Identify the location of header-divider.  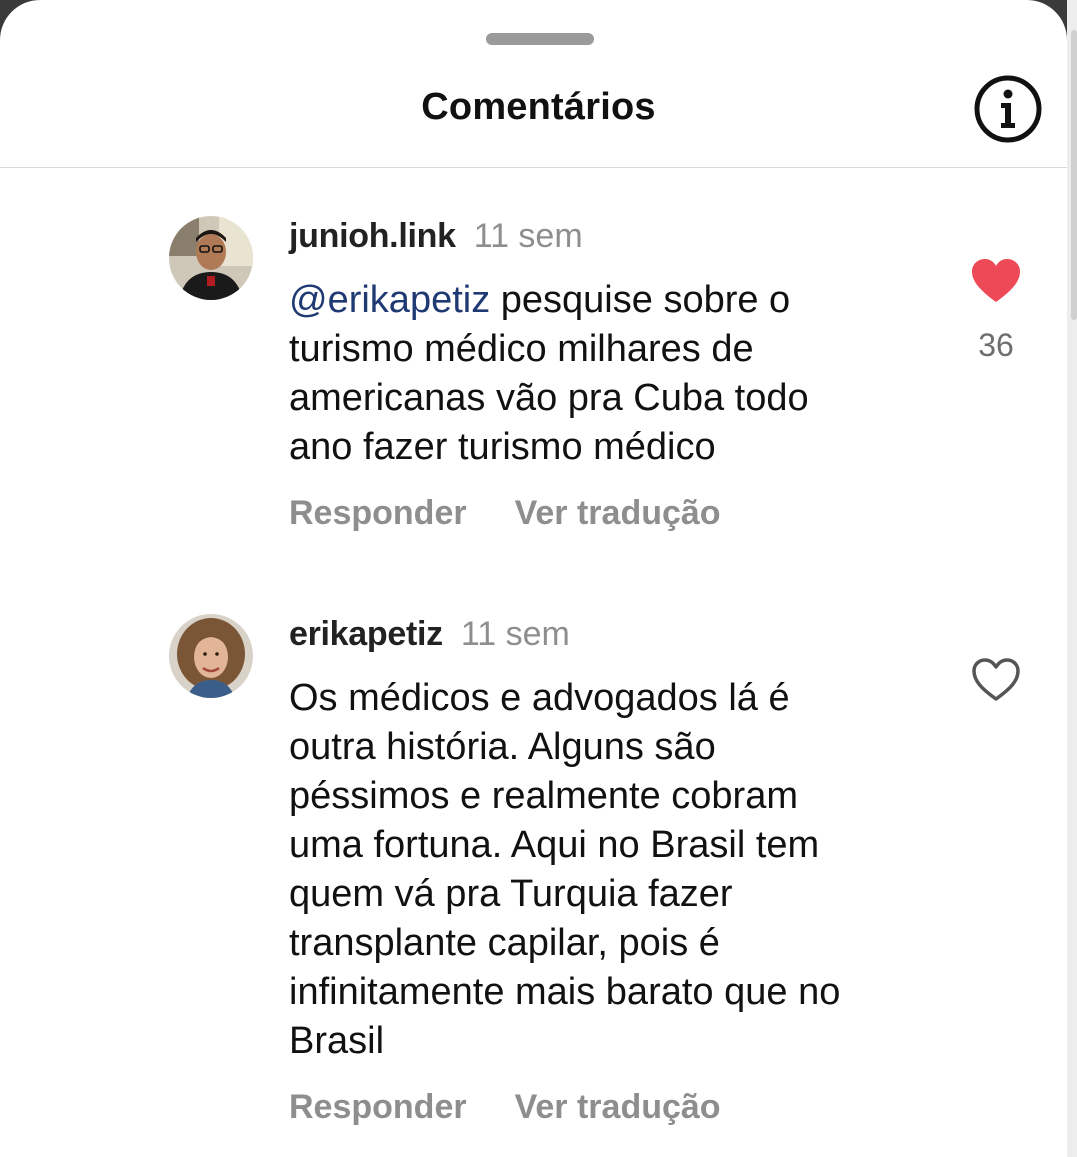
(533, 167).